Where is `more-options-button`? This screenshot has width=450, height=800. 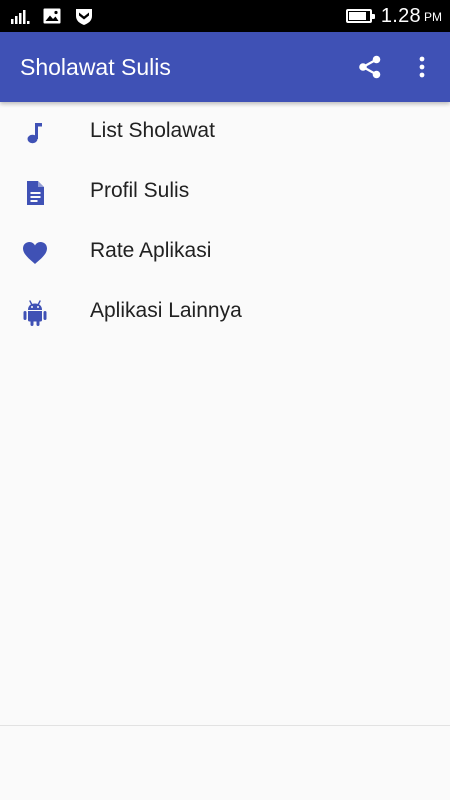
more-options-button is located at coordinates (422, 67).